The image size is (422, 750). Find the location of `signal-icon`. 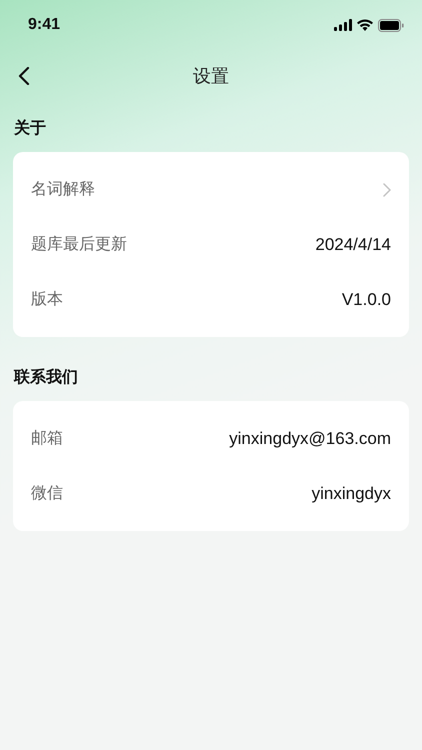

signal-icon is located at coordinates (343, 25).